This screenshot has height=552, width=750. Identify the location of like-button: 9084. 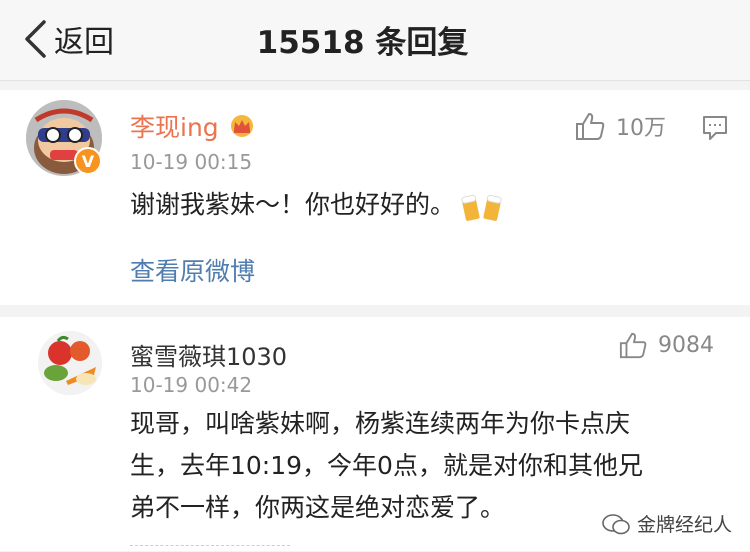
(666, 345).